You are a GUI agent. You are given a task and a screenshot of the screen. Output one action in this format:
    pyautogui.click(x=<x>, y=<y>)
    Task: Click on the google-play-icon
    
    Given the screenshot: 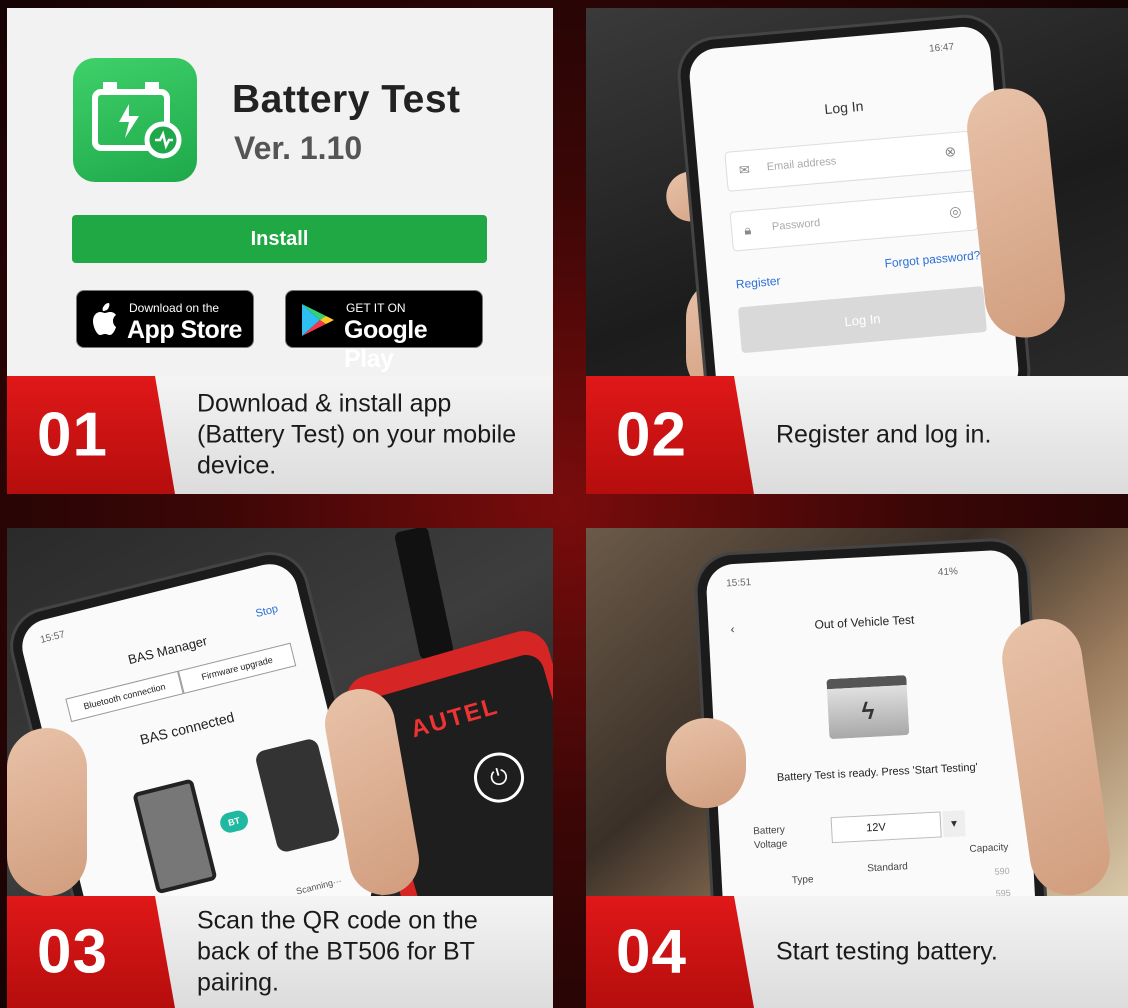 What is the action you would take?
    pyautogui.click(x=317, y=322)
    